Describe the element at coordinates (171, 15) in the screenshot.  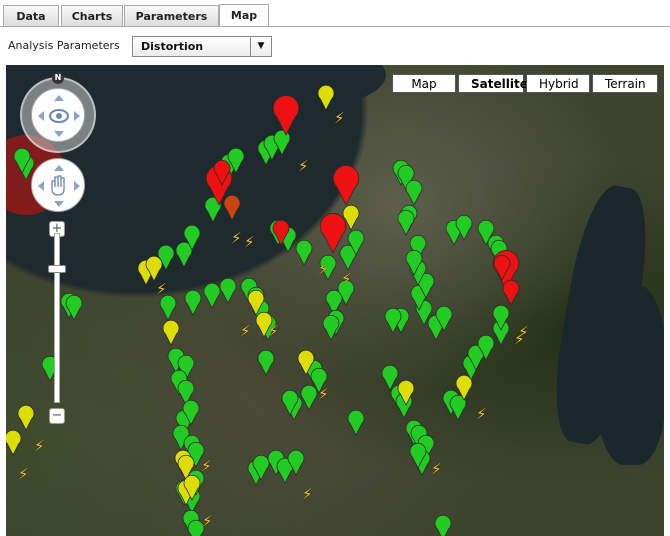
I see `tab-parameters: Parameters` at that location.